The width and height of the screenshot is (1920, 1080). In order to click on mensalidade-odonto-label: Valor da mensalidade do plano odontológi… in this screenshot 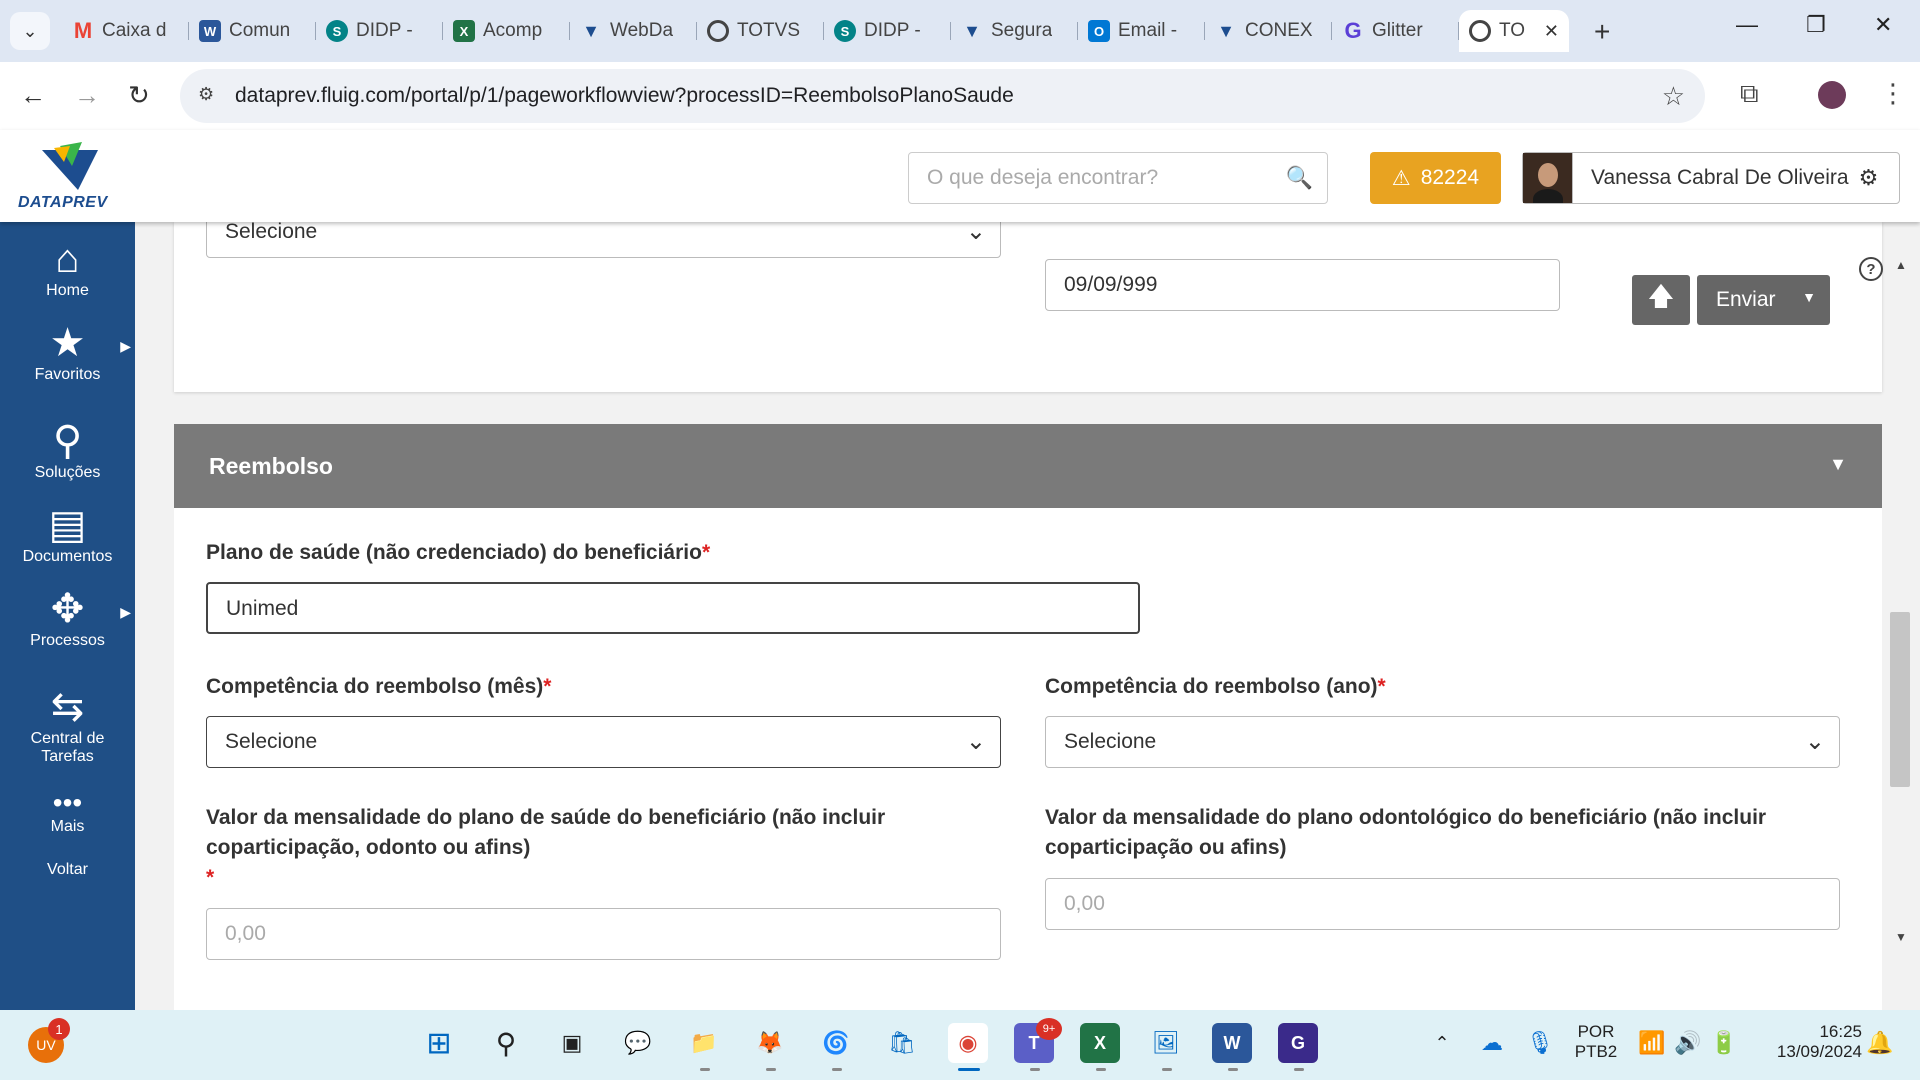, I will do `click(1440, 833)`.